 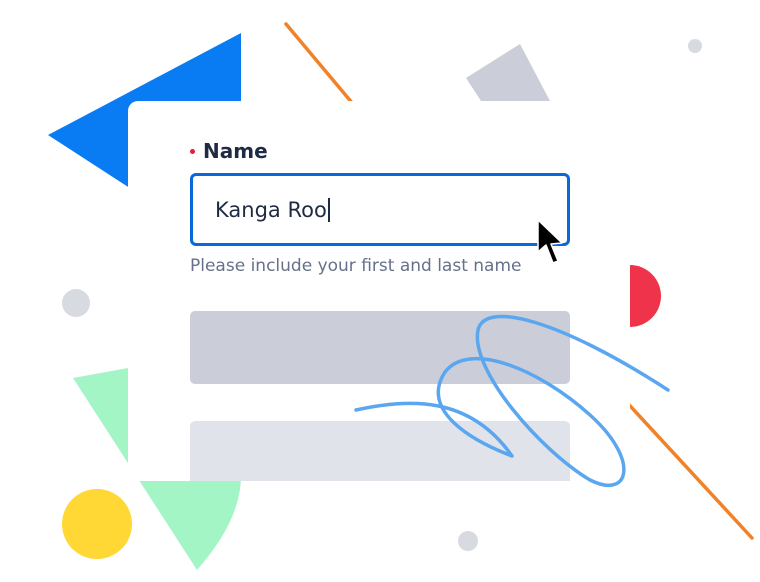 I want to click on name-field-label: Name, so click(x=229, y=151).